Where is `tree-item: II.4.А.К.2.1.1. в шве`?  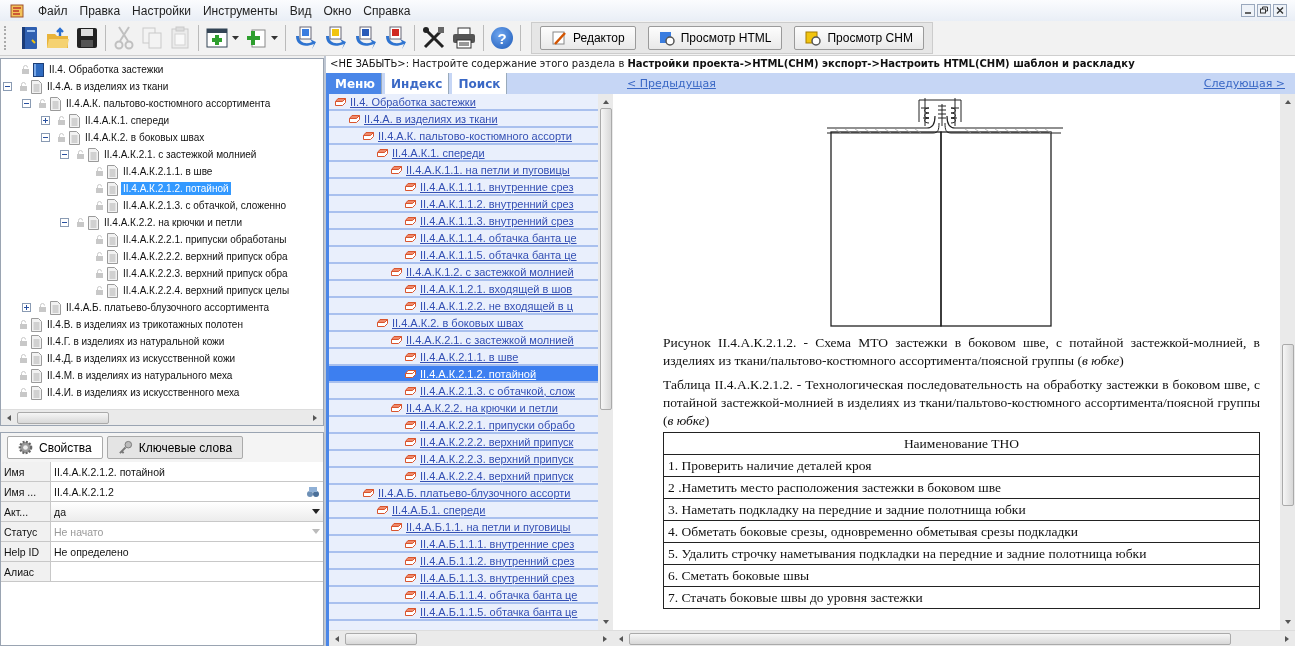 tree-item: II.4.А.К.2.1.1. в шве is located at coordinates (168, 171).